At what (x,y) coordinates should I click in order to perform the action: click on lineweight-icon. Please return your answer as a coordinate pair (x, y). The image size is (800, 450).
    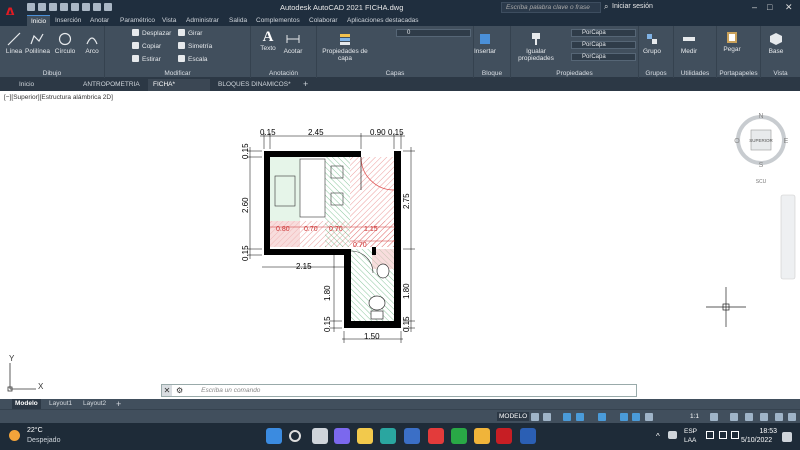
    Looking at the image, I should click on (636, 417).